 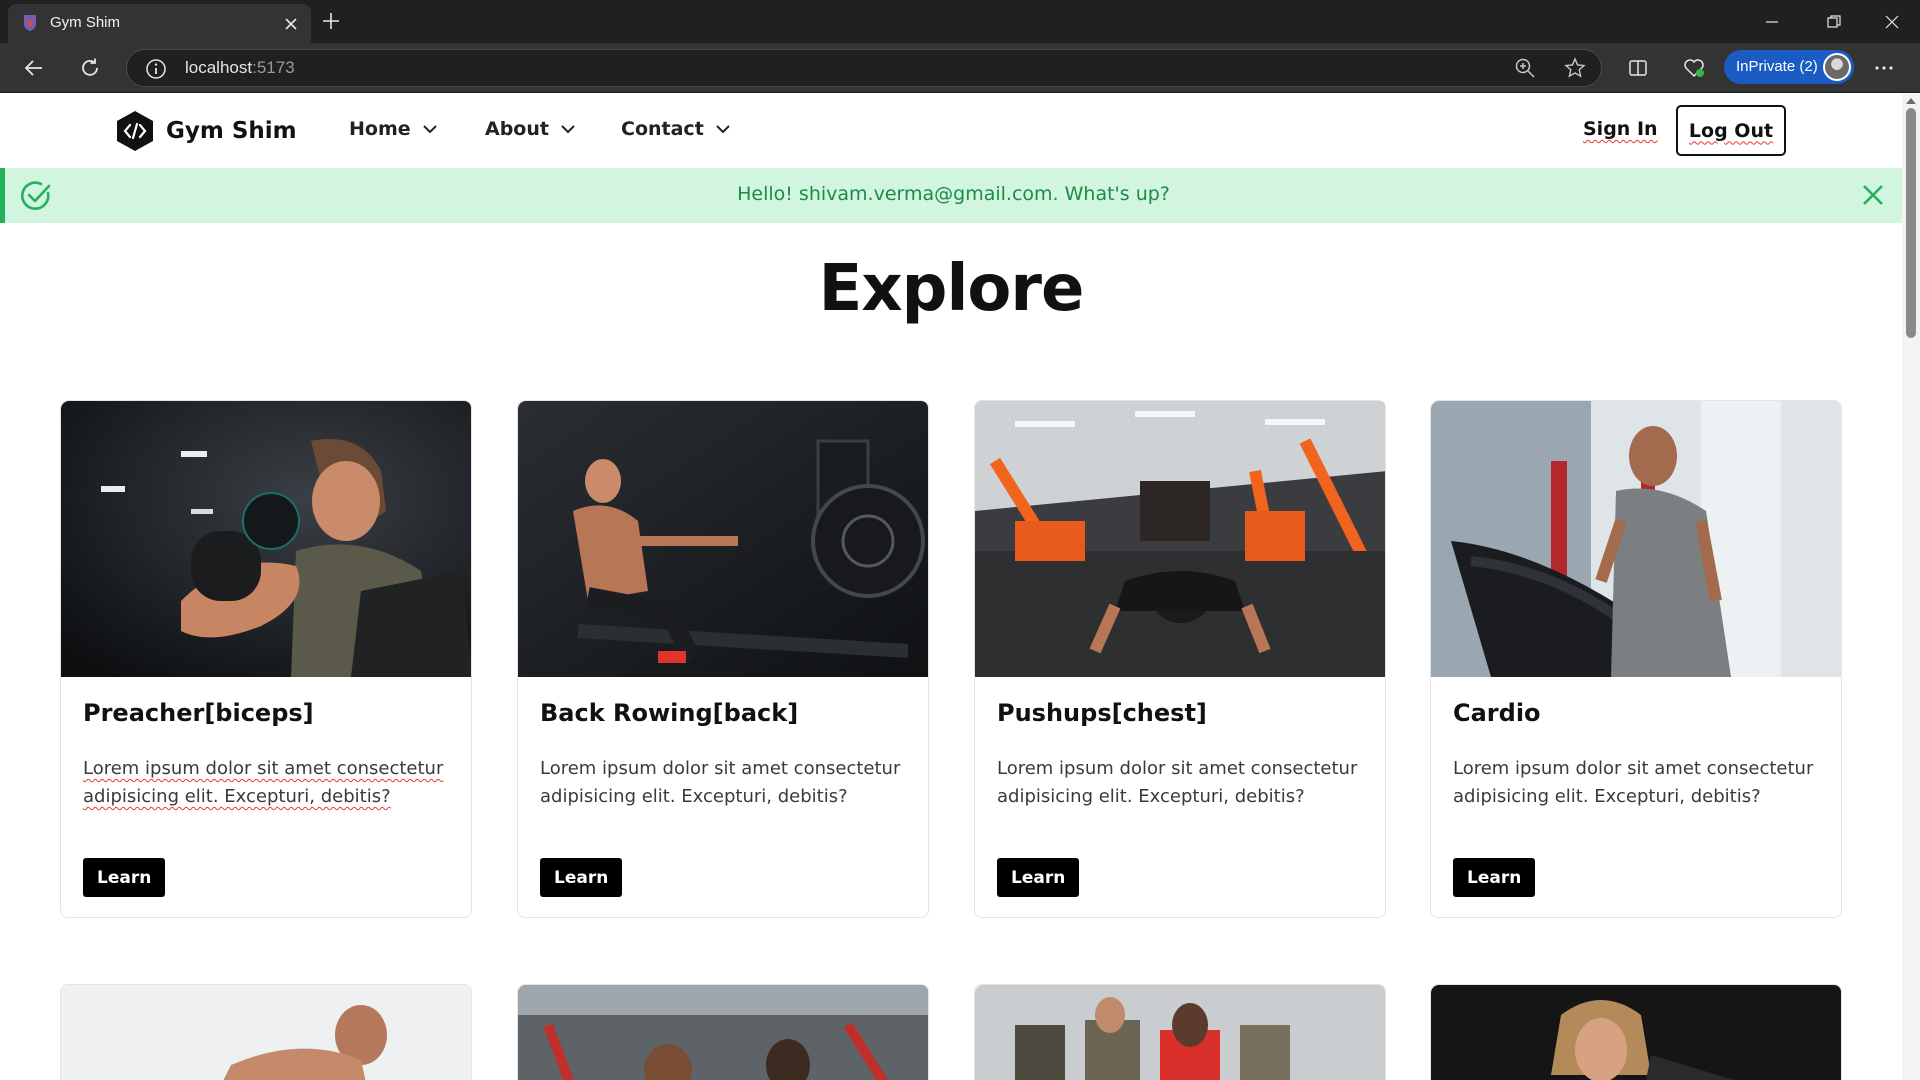 I want to click on nav-item-label: Contact, so click(x=662, y=129).